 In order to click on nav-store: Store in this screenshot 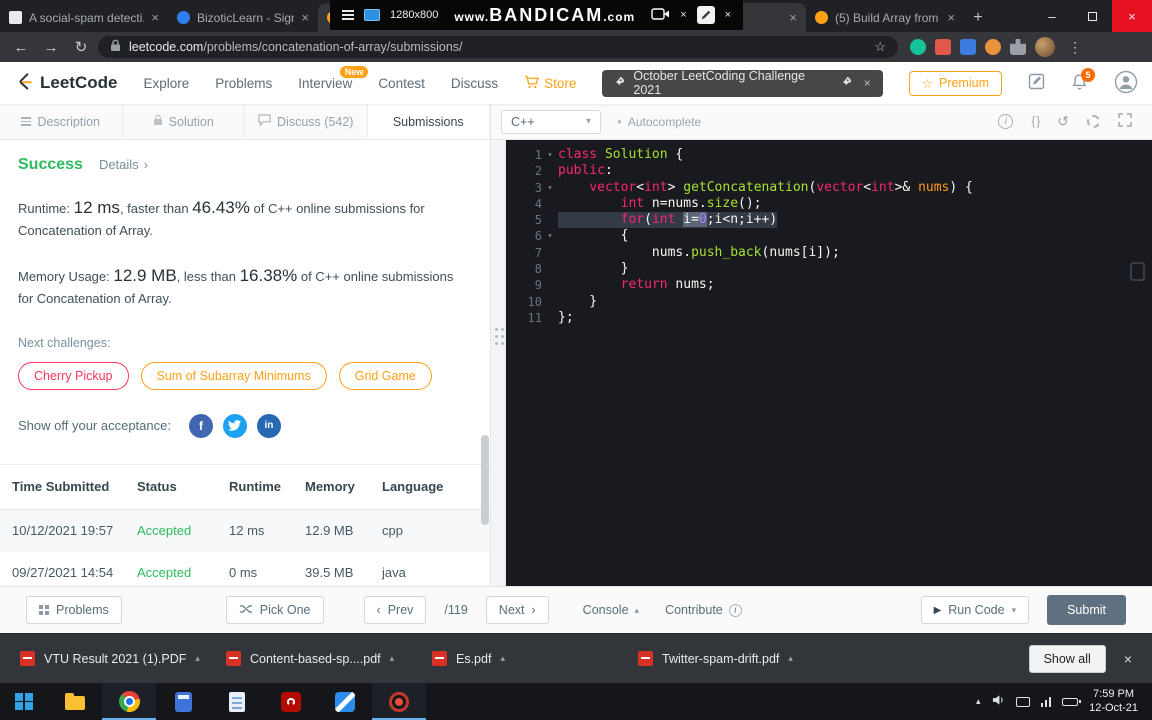, I will do `click(550, 83)`.